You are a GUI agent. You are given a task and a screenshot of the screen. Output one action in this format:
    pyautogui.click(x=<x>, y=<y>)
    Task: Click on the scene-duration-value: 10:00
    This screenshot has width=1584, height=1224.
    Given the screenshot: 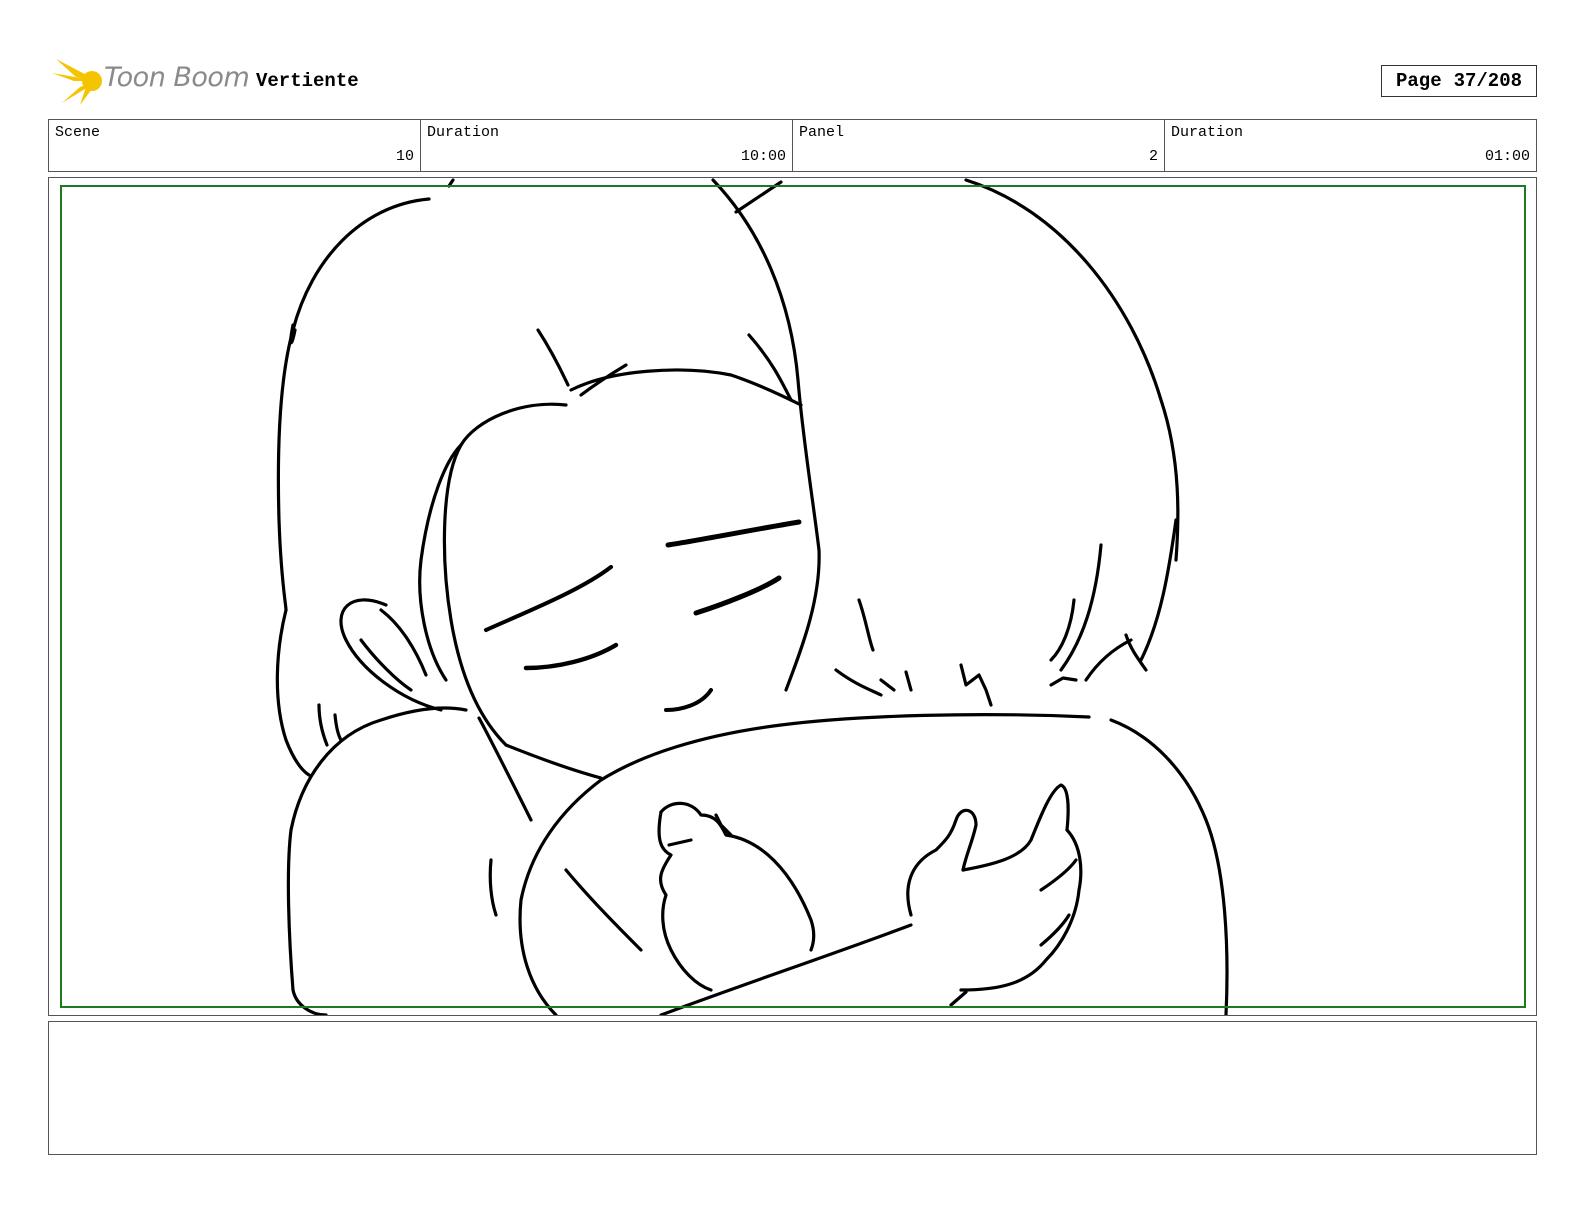 What is the action you would take?
    pyautogui.click(x=763, y=156)
    